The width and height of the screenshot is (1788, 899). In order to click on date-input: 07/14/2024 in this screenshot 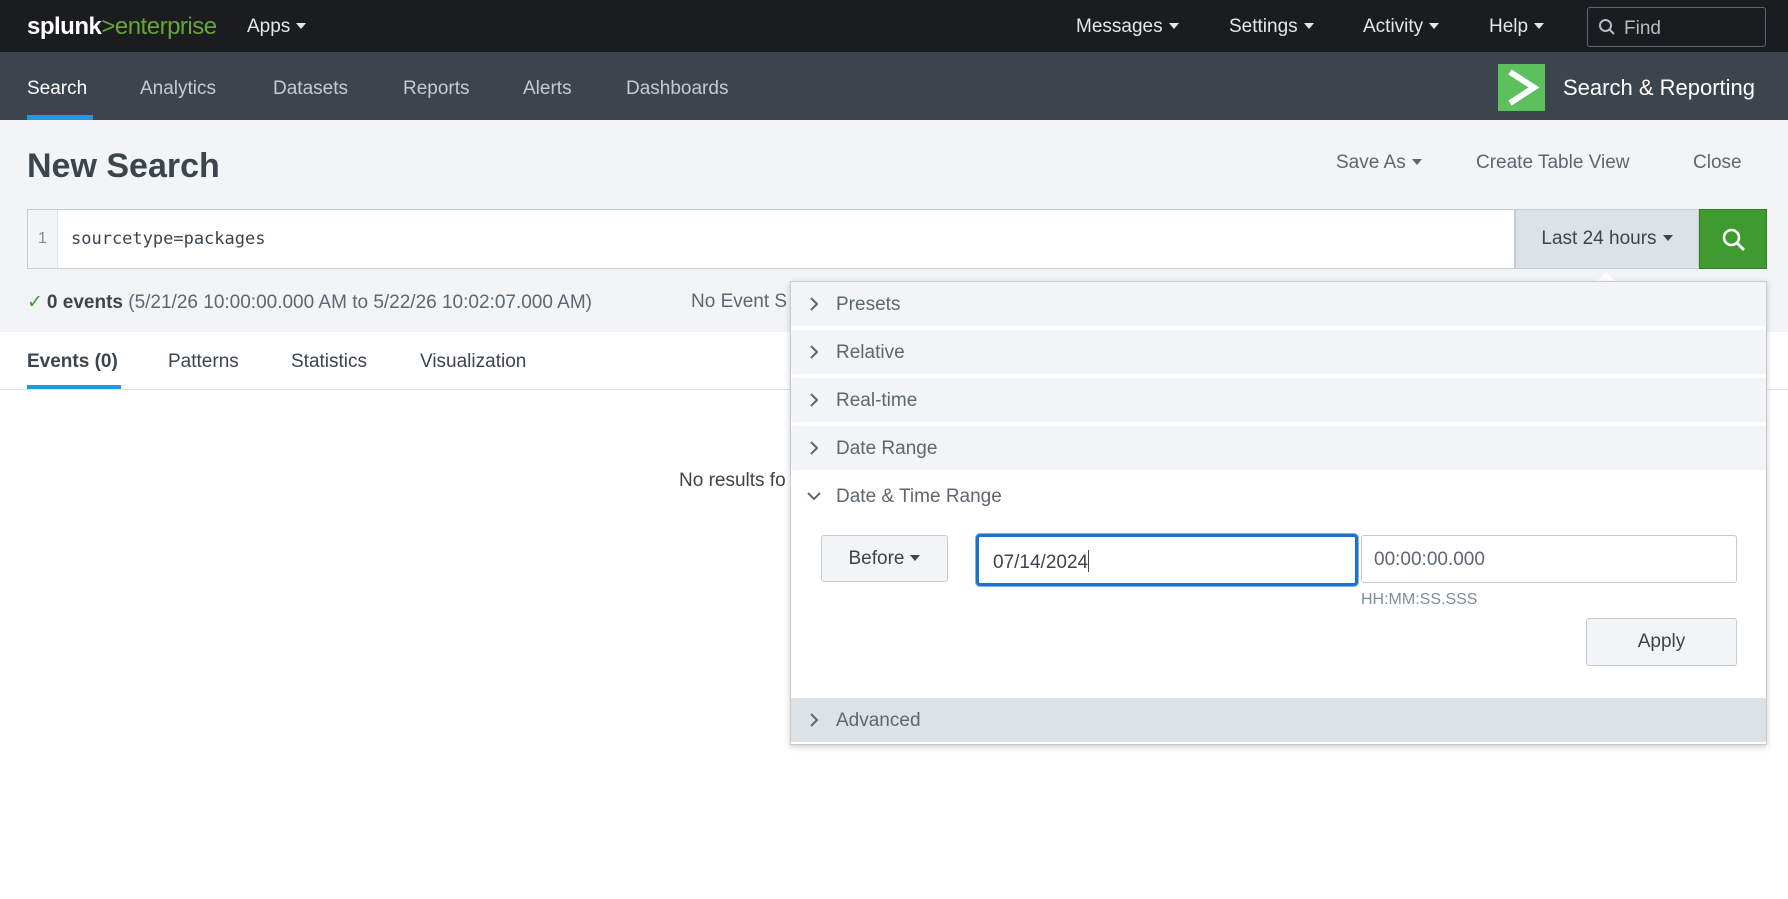, I will do `click(1167, 560)`.